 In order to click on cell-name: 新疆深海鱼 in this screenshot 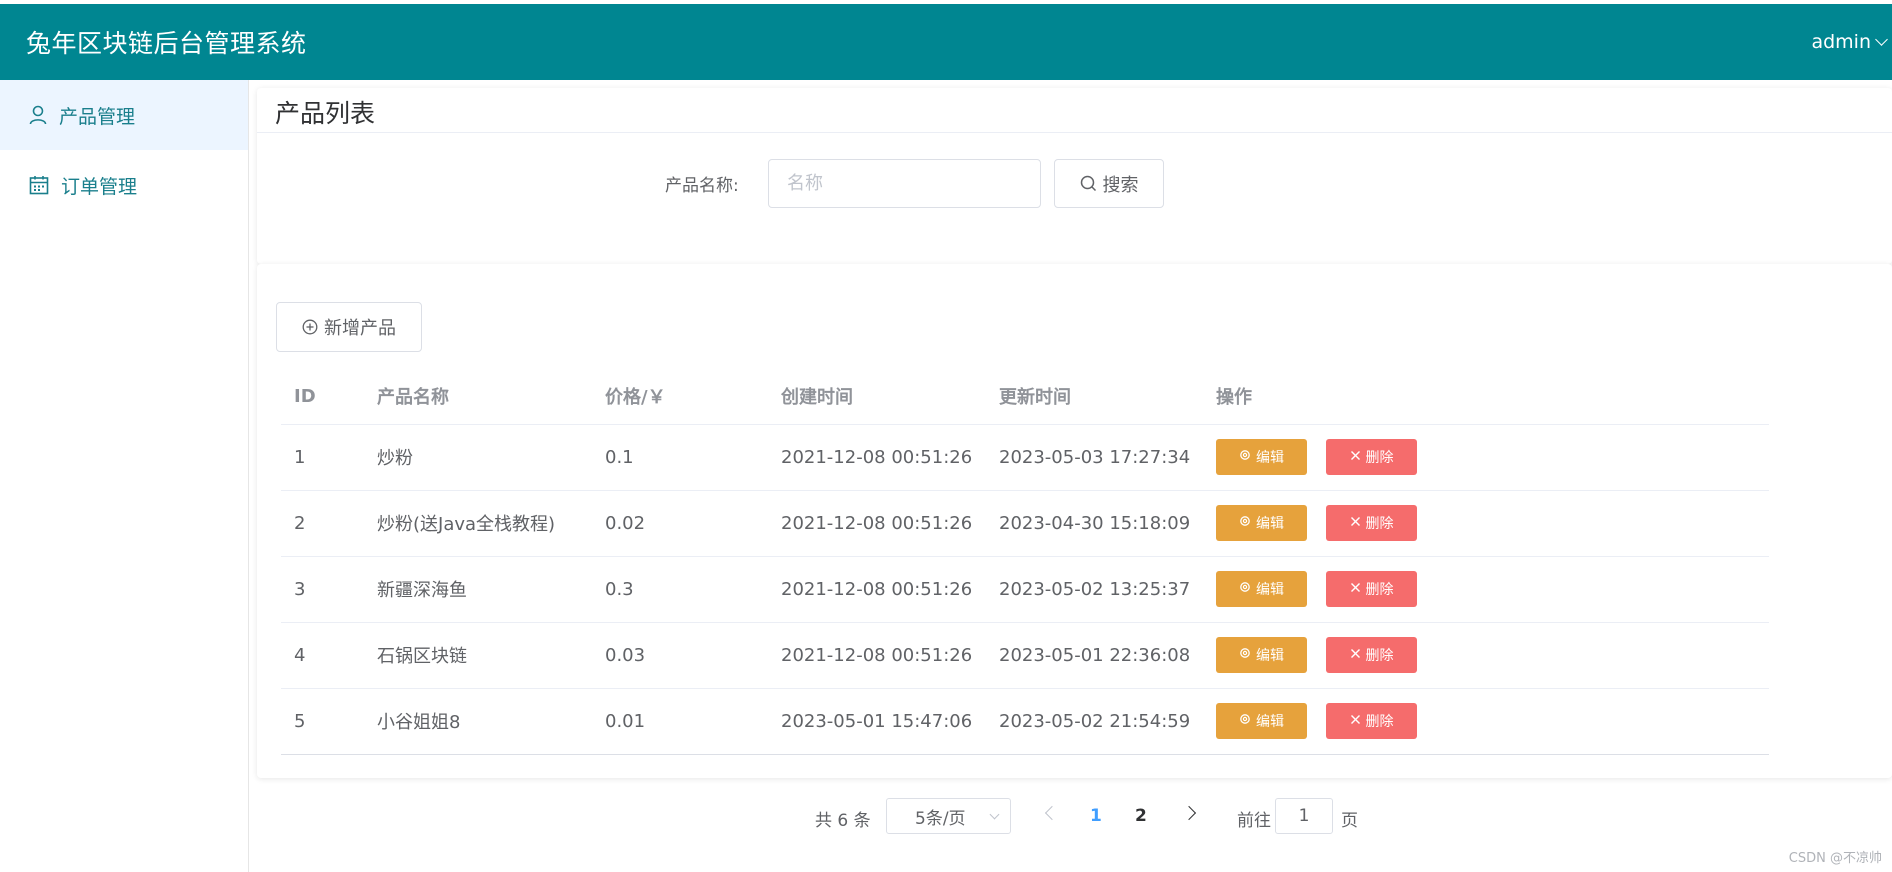, I will do `click(478, 589)`.